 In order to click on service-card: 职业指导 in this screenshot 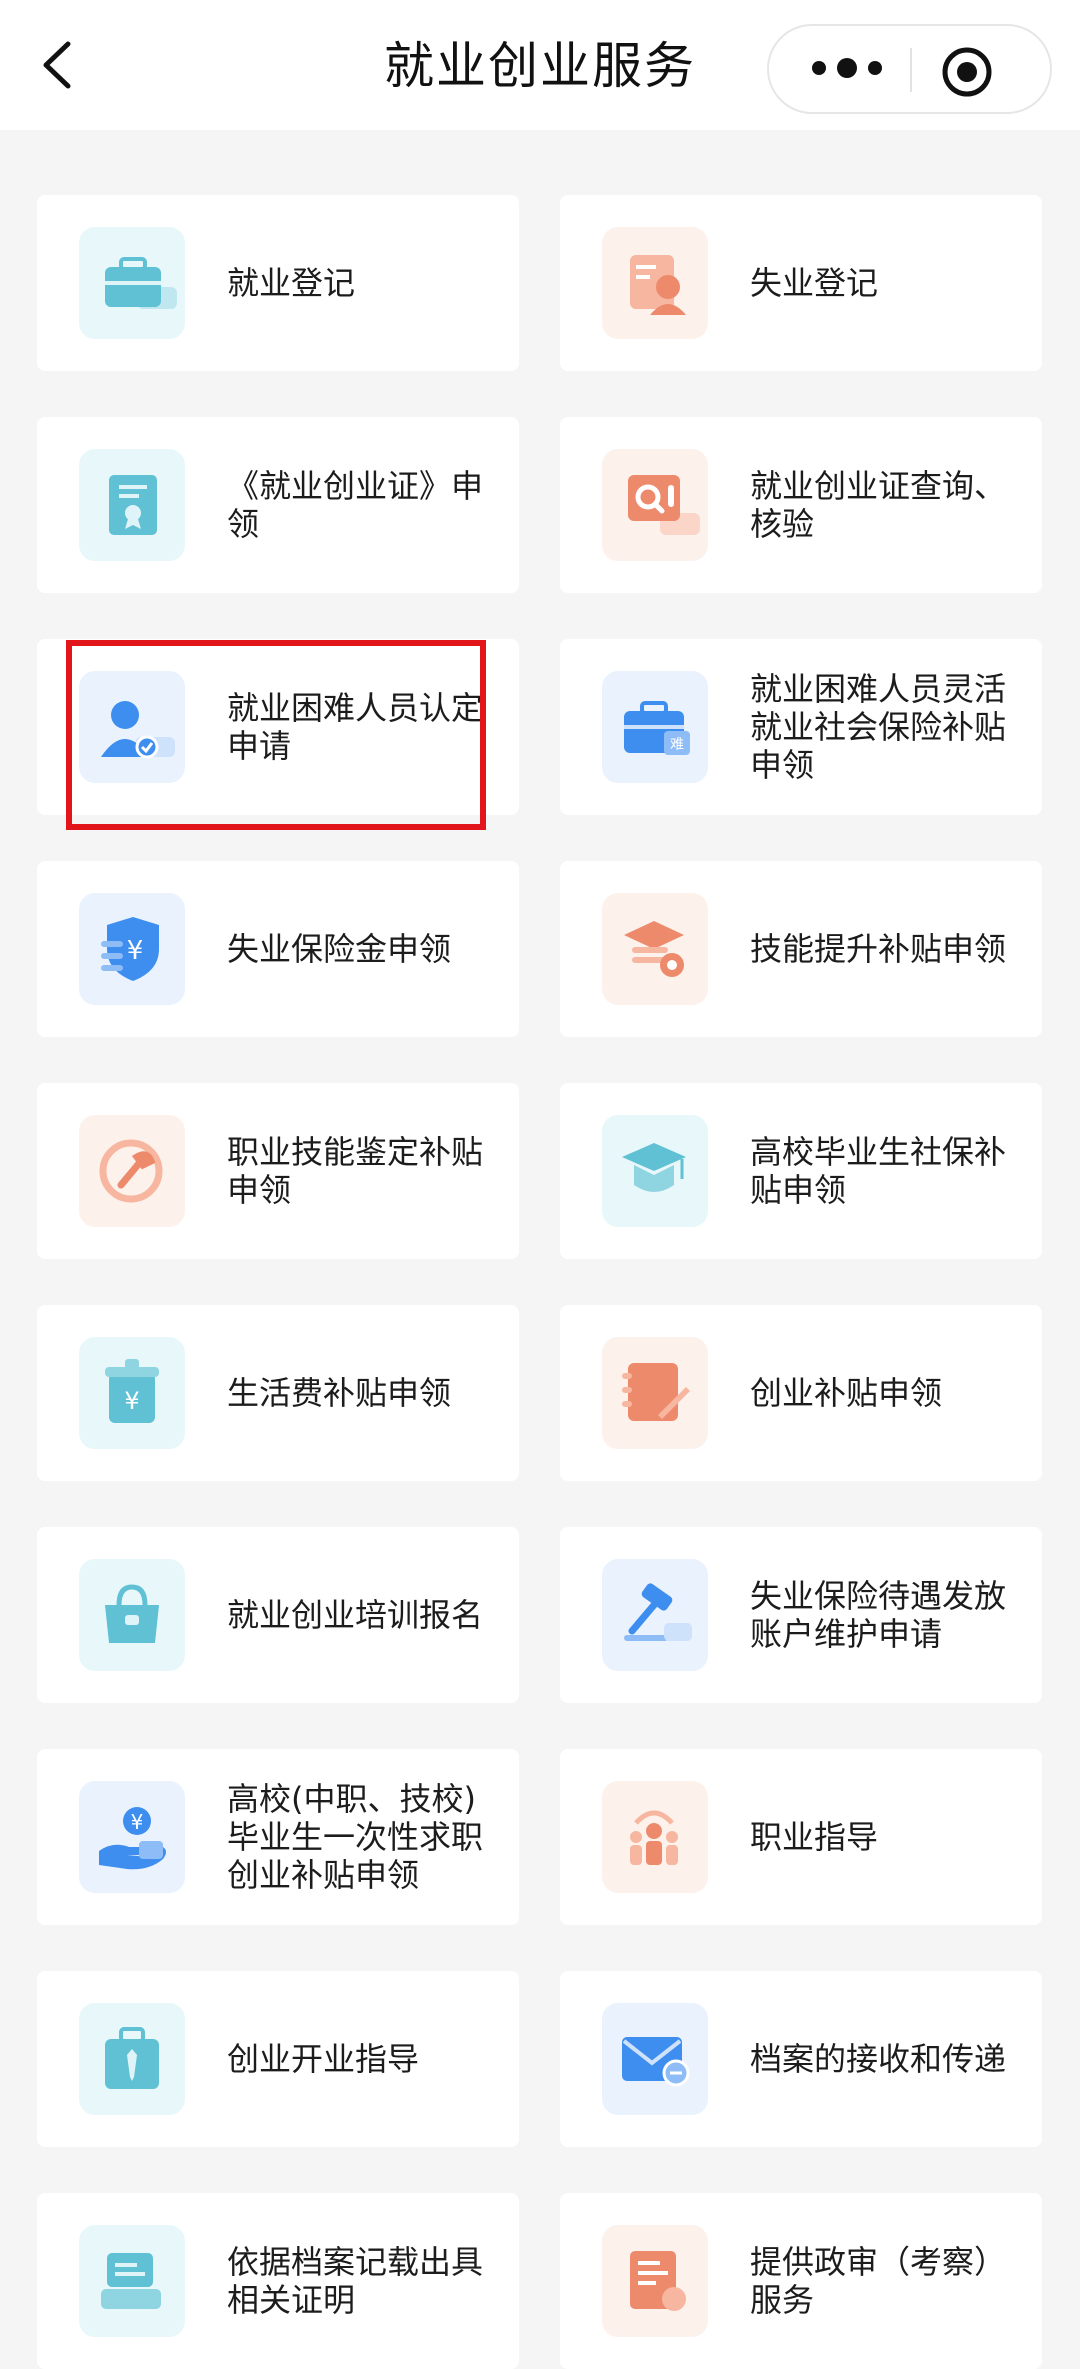, I will do `click(801, 1837)`.